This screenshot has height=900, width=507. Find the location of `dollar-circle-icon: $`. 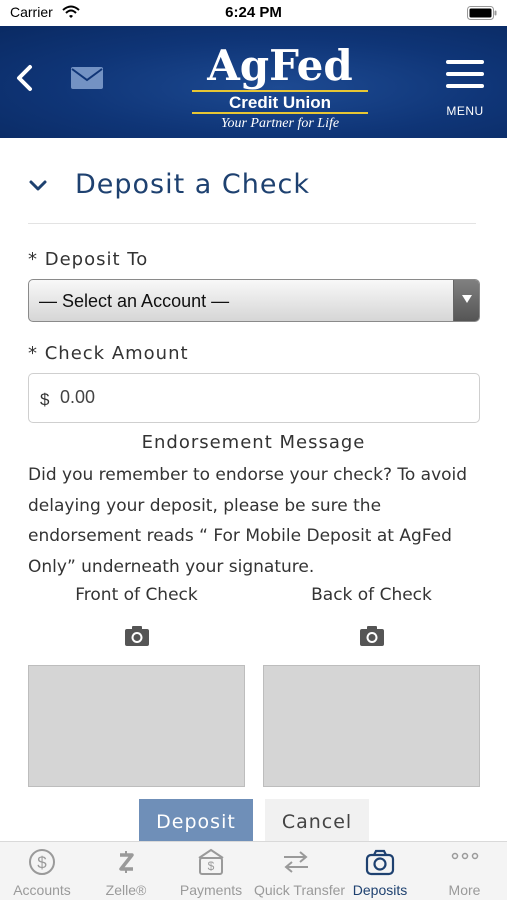

dollar-circle-icon: $ is located at coordinates (42, 862).